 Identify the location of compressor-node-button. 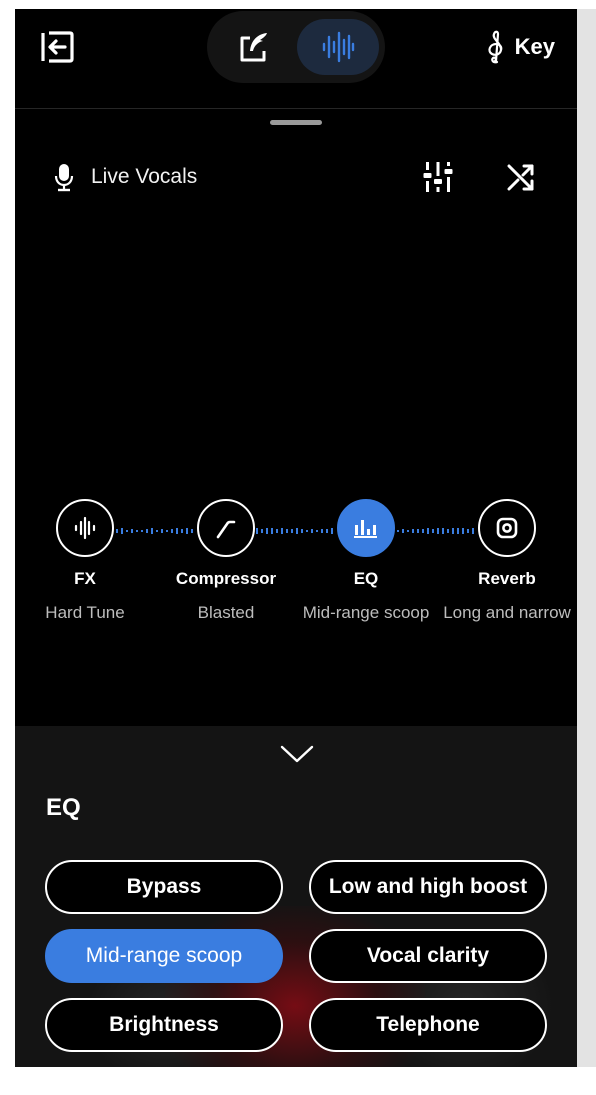
(226, 528).